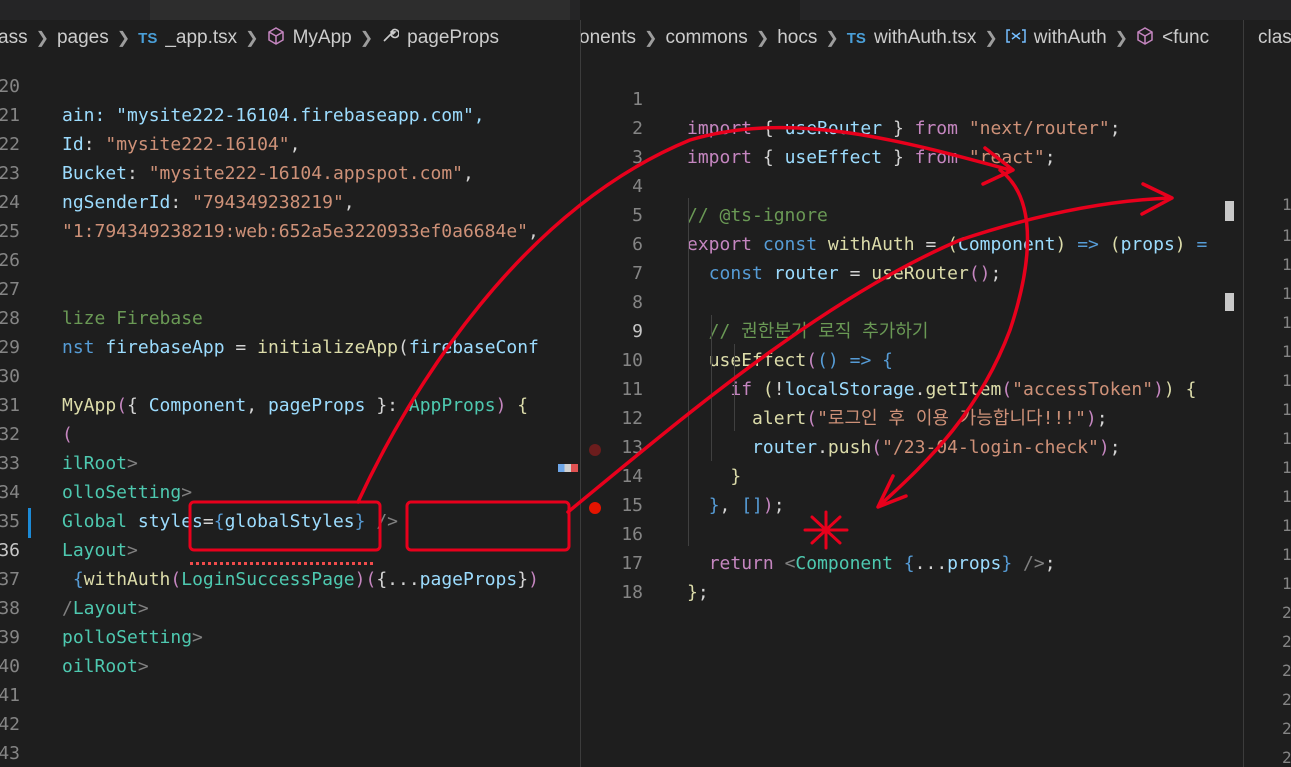 This screenshot has height=767, width=1291. I want to click on code-line: 23 ngSenderId: "794349238219",, so click(290, 171).